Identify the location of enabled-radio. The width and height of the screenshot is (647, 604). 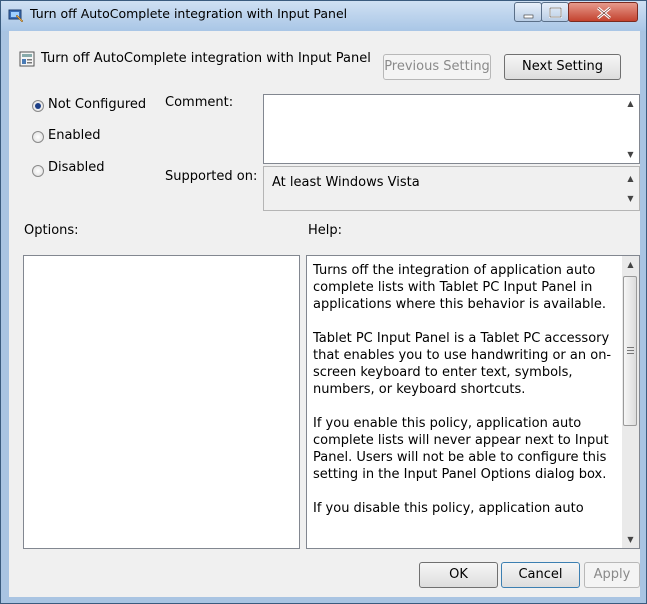
(38, 137).